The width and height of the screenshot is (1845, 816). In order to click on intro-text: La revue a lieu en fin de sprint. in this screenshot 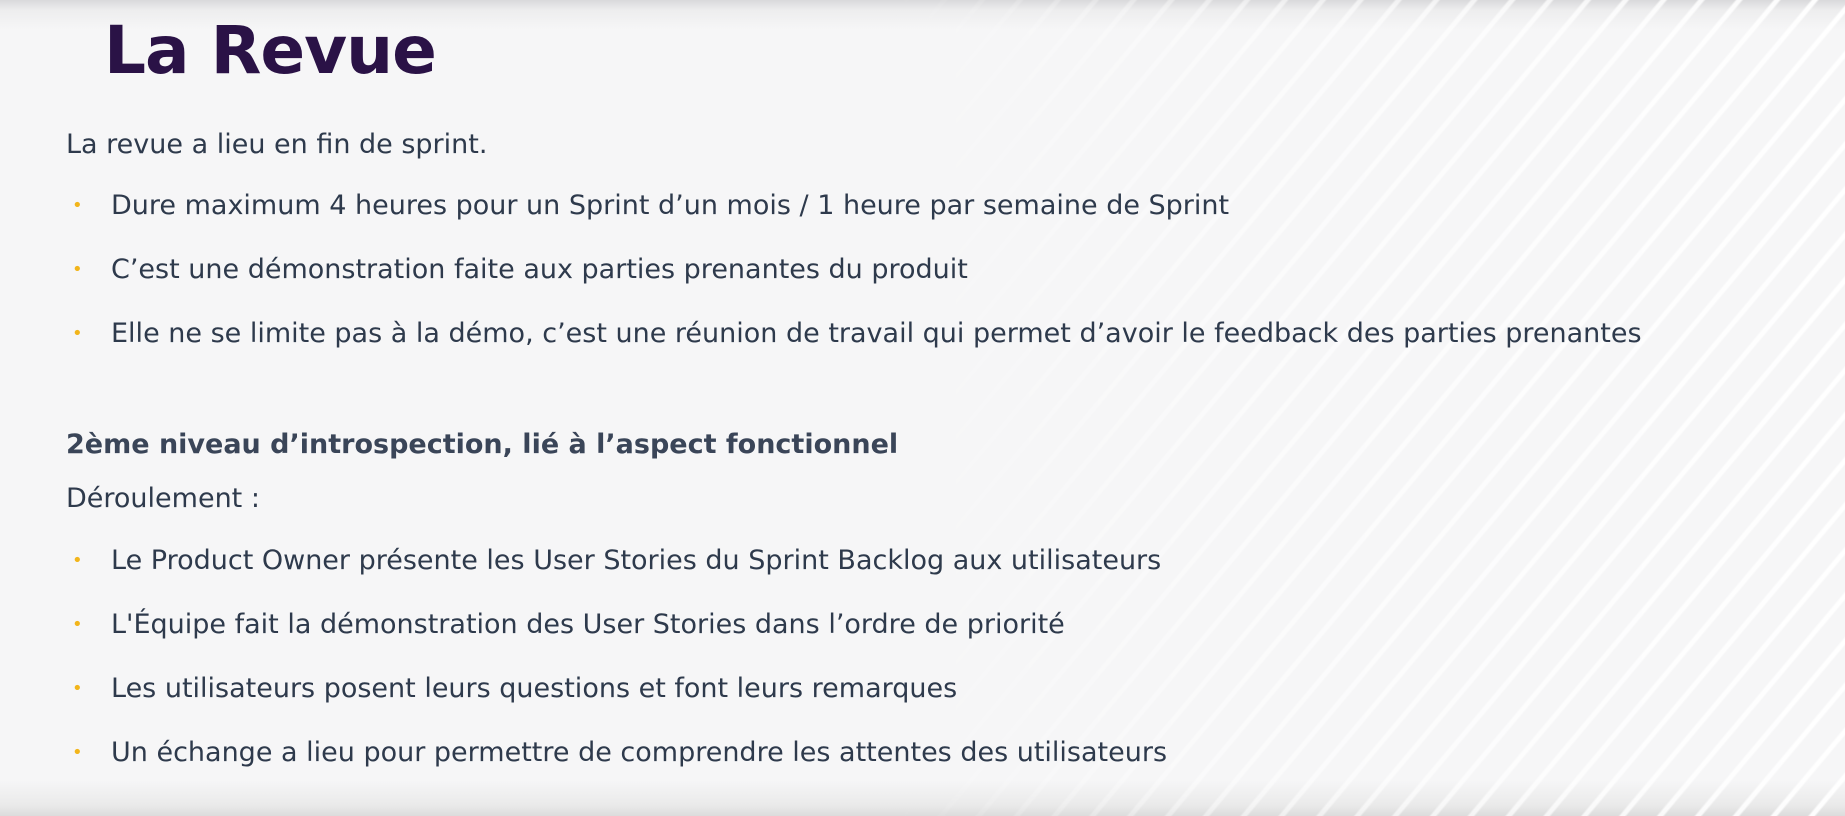, I will do `click(277, 144)`.